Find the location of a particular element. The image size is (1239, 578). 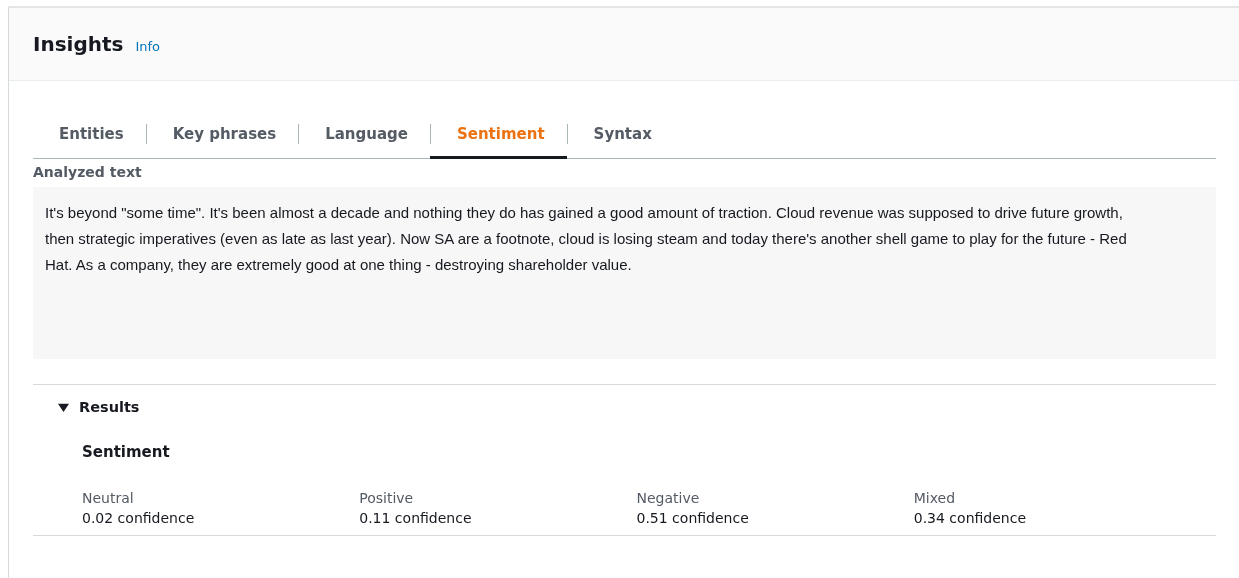

tab: Language is located at coordinates (364, 134).